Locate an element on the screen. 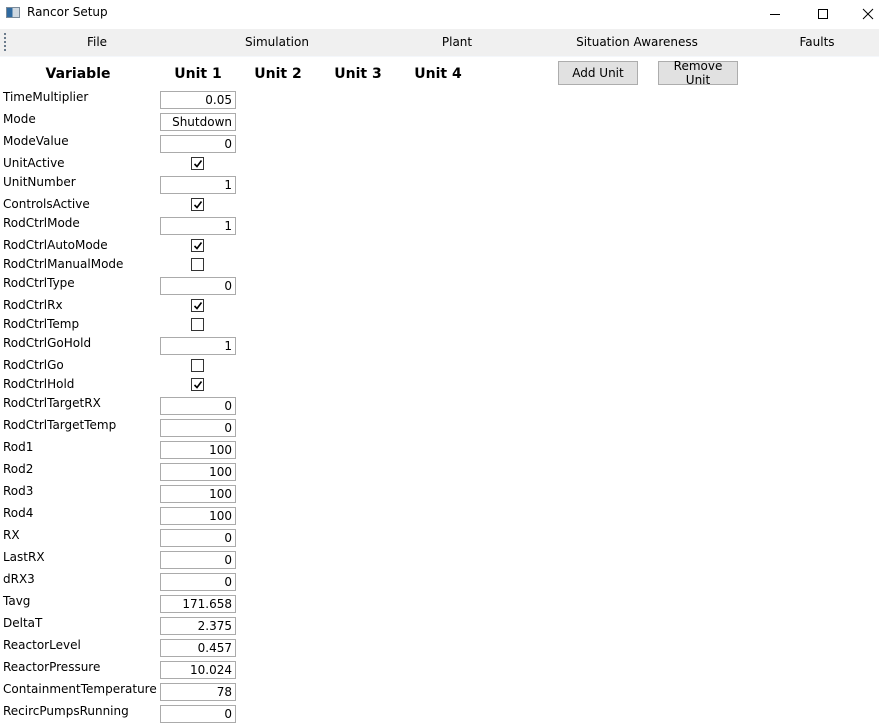  close-icon is located at coordinates (867, 13).